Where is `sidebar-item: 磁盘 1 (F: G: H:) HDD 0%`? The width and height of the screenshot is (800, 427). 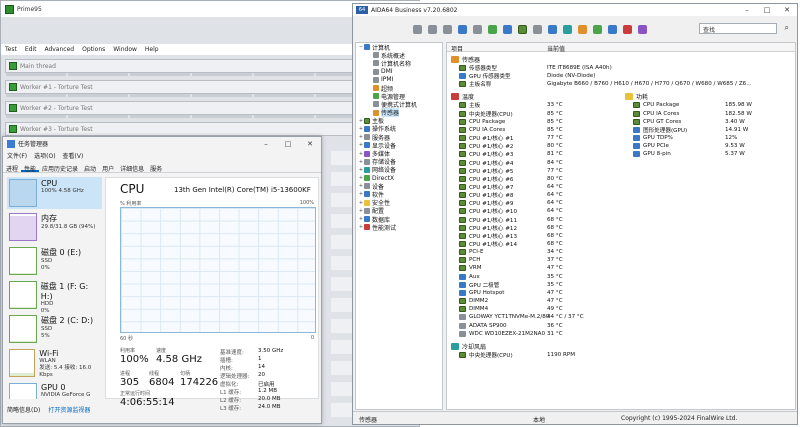
sidebar-item: 磁盘 1 (F: G: H:) HDD 0% is located at coordinates (54, 296).